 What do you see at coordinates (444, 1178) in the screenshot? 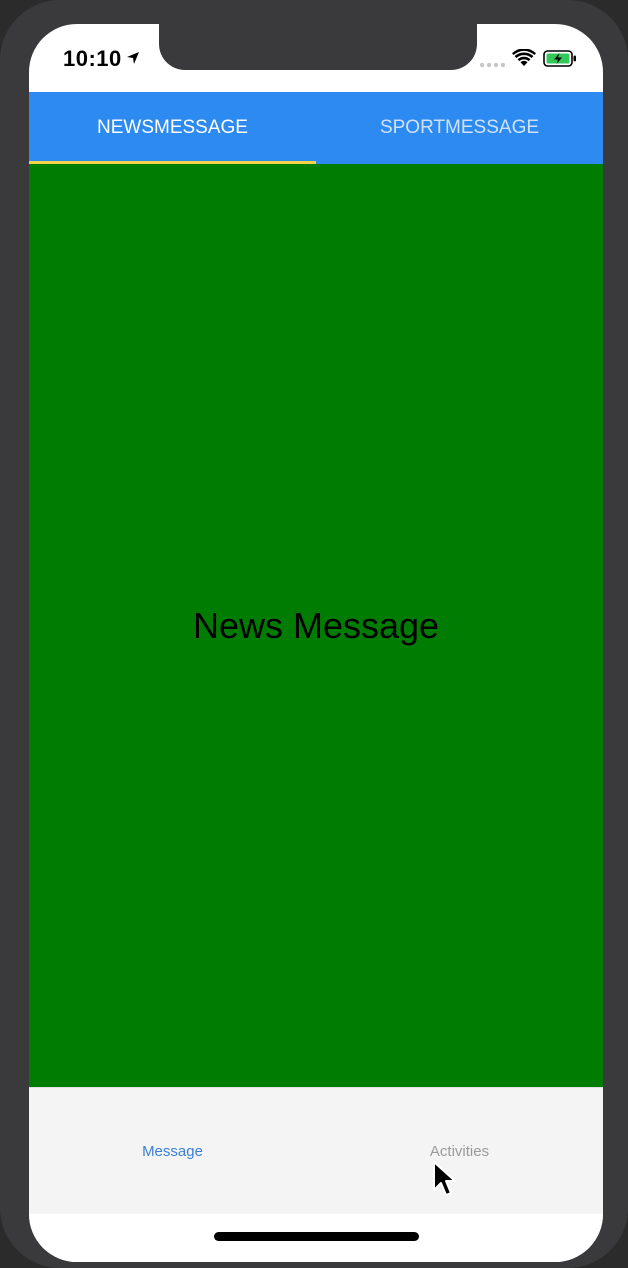
I see `mouse-pointer-icon` at bounding box center [444, 1178].